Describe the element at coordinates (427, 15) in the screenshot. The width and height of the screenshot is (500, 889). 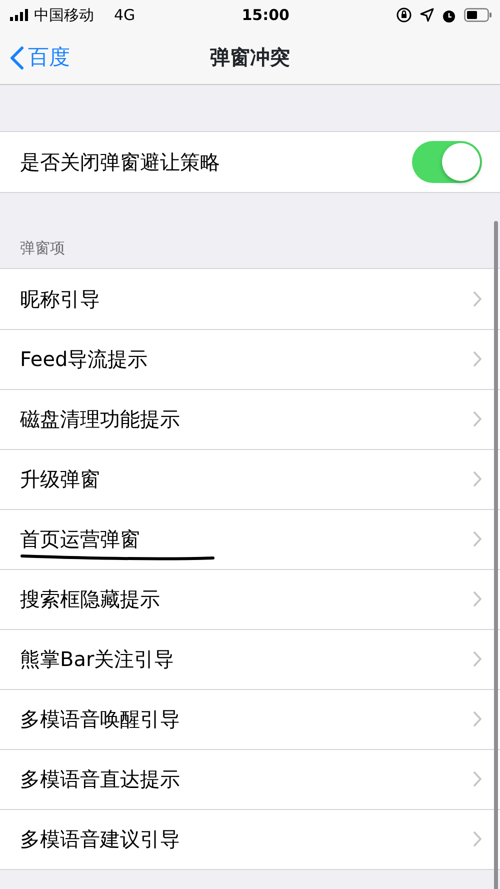
I see `location-icon` at that location.